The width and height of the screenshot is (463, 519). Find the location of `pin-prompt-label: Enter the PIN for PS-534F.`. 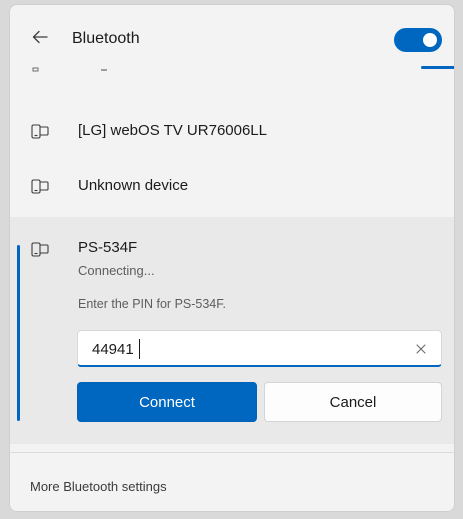

pin-prompt-label: Enter the PIN for PS-534F. is located at coordinates (152, 304).